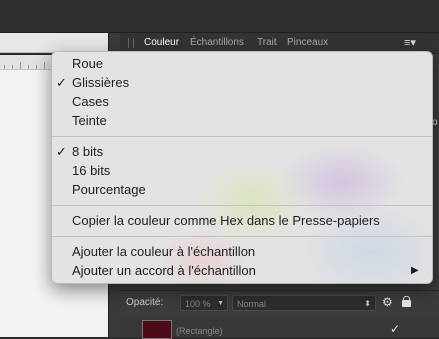  I want to click on layer-row: (Rectangle) ✓, so click(279, 327).